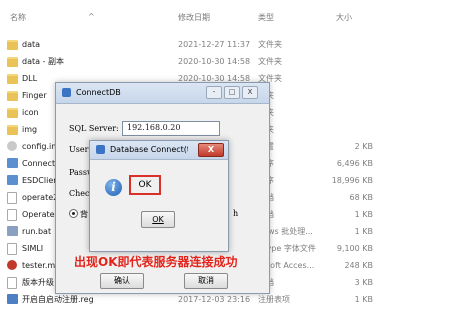  Describe the element at coordinates (12, 146) in the screenshot. I see `gear-icon` at that location.